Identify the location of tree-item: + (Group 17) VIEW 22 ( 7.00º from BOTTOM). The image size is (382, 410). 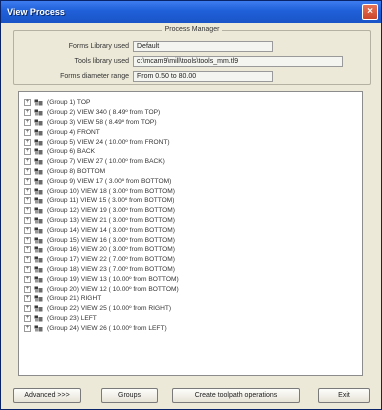
(193, 260).